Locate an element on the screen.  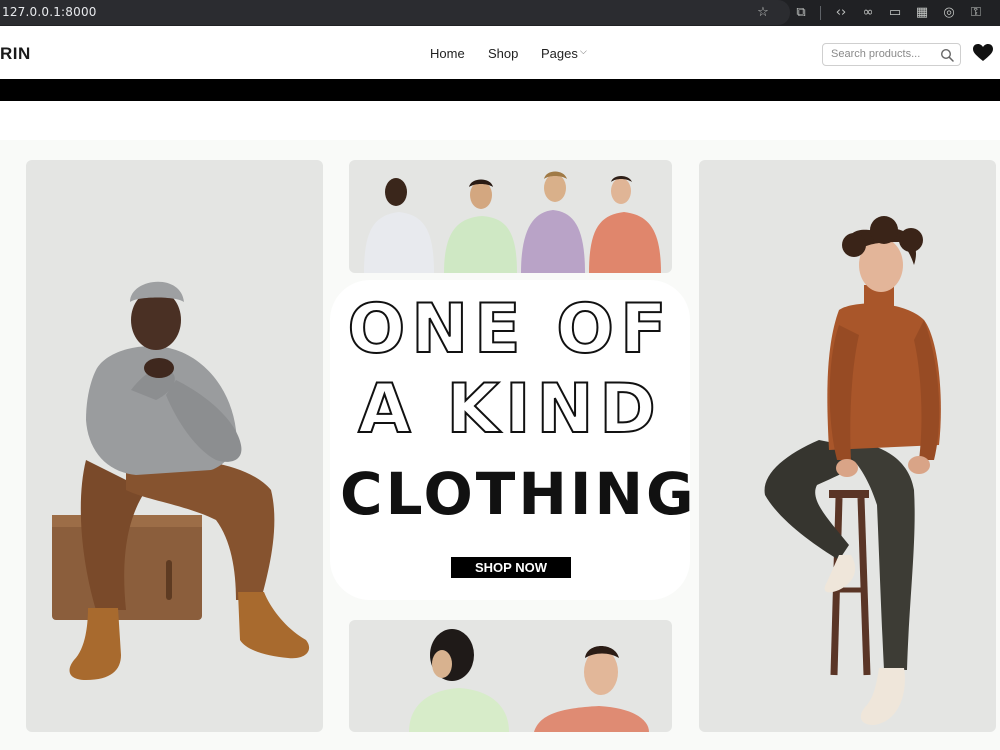
address-bar: 127.0.0.1:8000 ☆ is located at coordinates (395, 12).